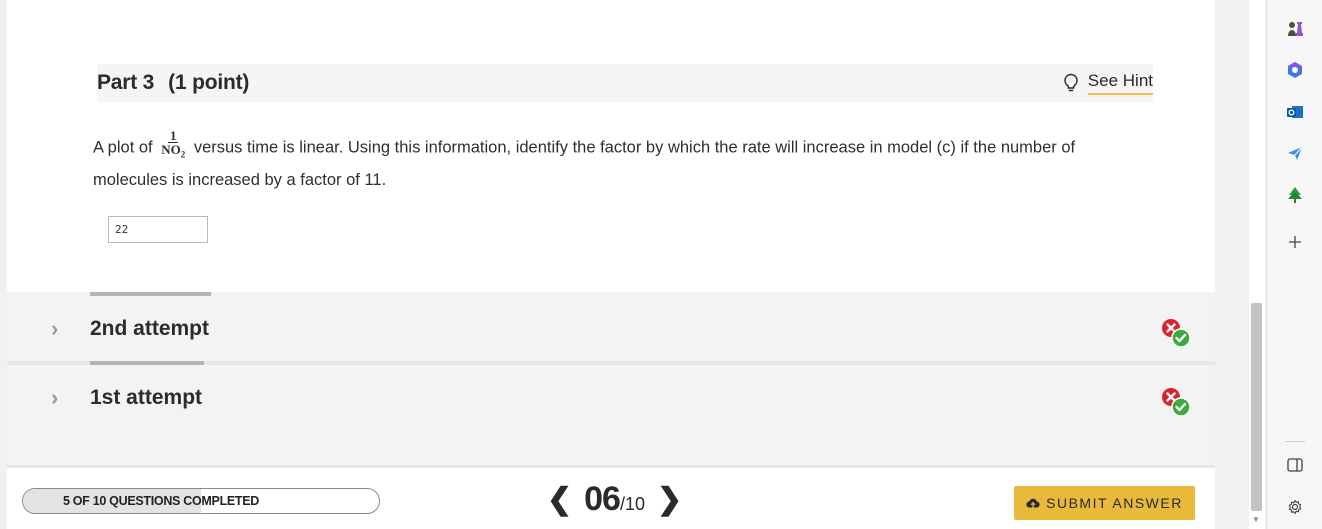  Describe the element at coordinates (1256, 519) in the screenshot. I see `scroll-down-arrow-icon: ▼` at that location.